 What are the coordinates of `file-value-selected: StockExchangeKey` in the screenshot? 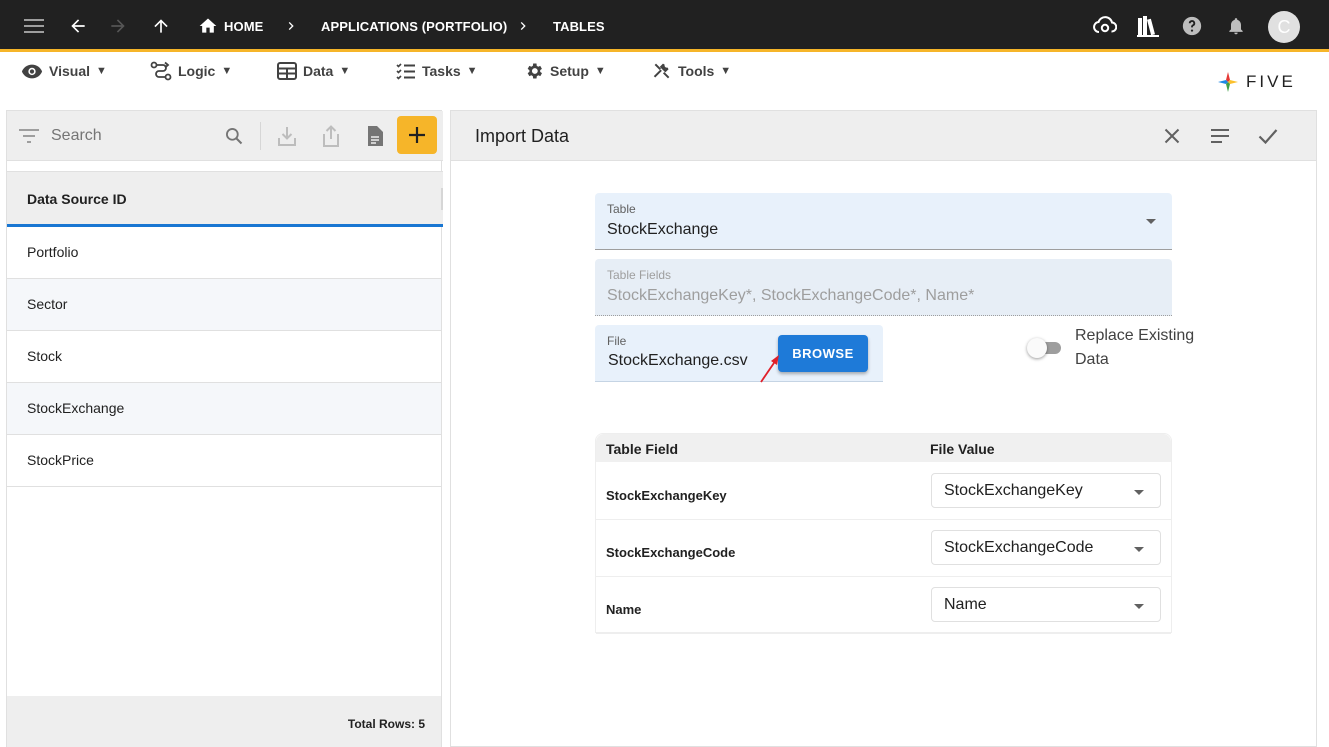 It's located at (1013, 490).